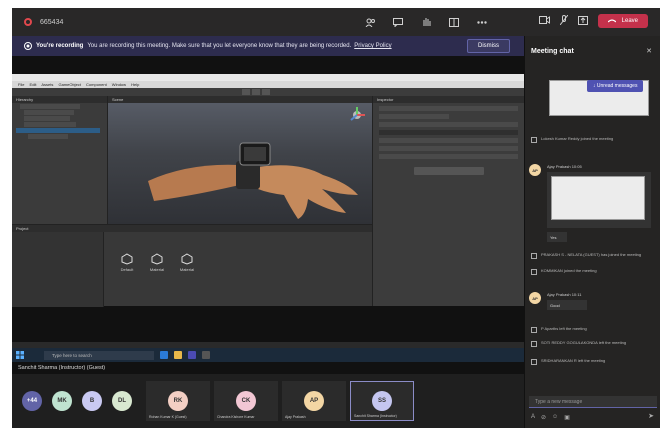 This screenshot has height=434, width=668. Describe the element at coordinates (246, 92) in the screenshot. I see `play-icon` at that location.